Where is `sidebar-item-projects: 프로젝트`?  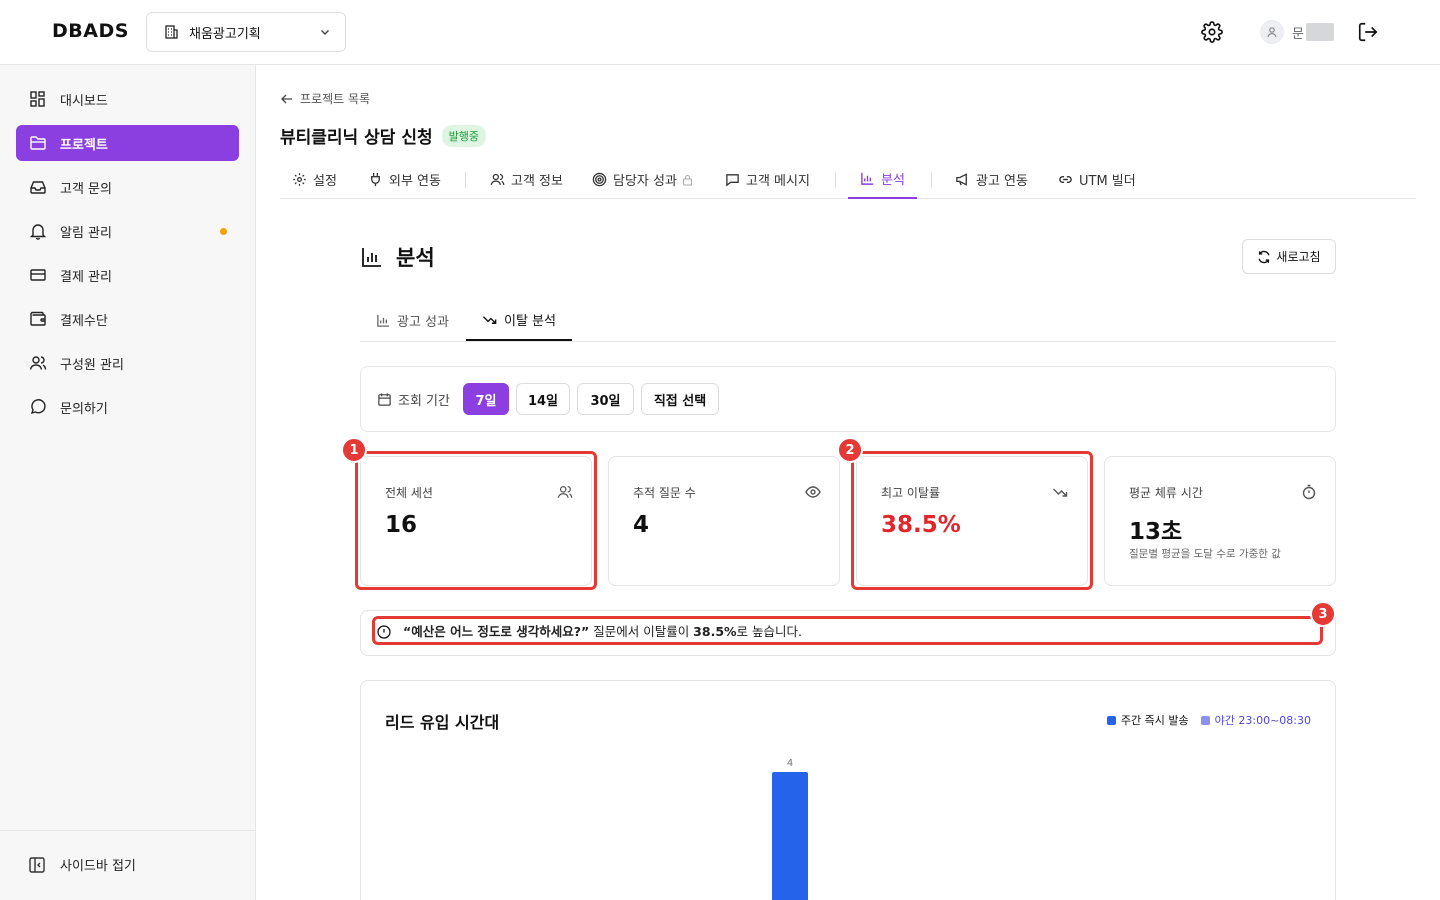 sidebar-item-projects: 프로젝트 is located at coordinates (127, 143).